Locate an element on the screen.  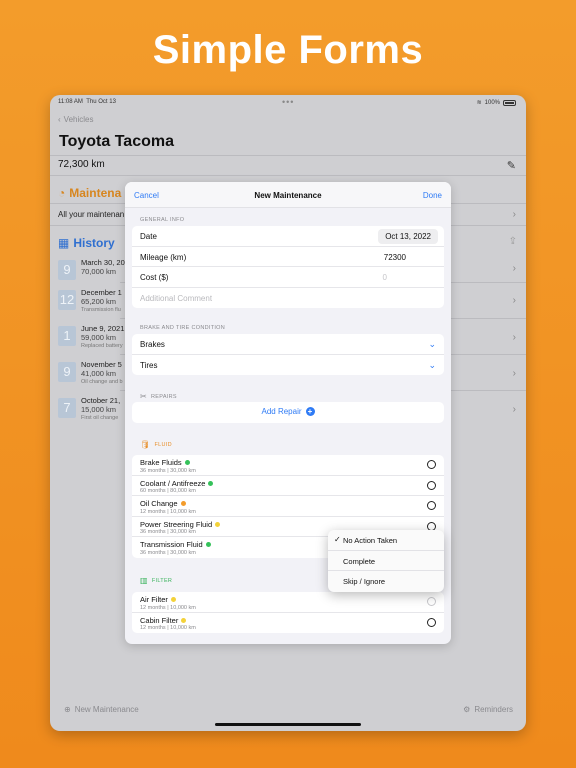
task-row: Oil Change 12 months | 10,000 km is located at coordinates (288, 506).